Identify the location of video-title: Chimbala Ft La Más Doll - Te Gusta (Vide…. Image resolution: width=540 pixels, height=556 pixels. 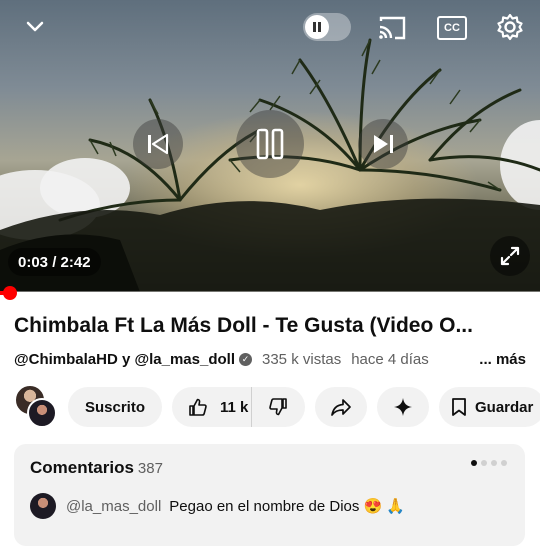
(270, 326).